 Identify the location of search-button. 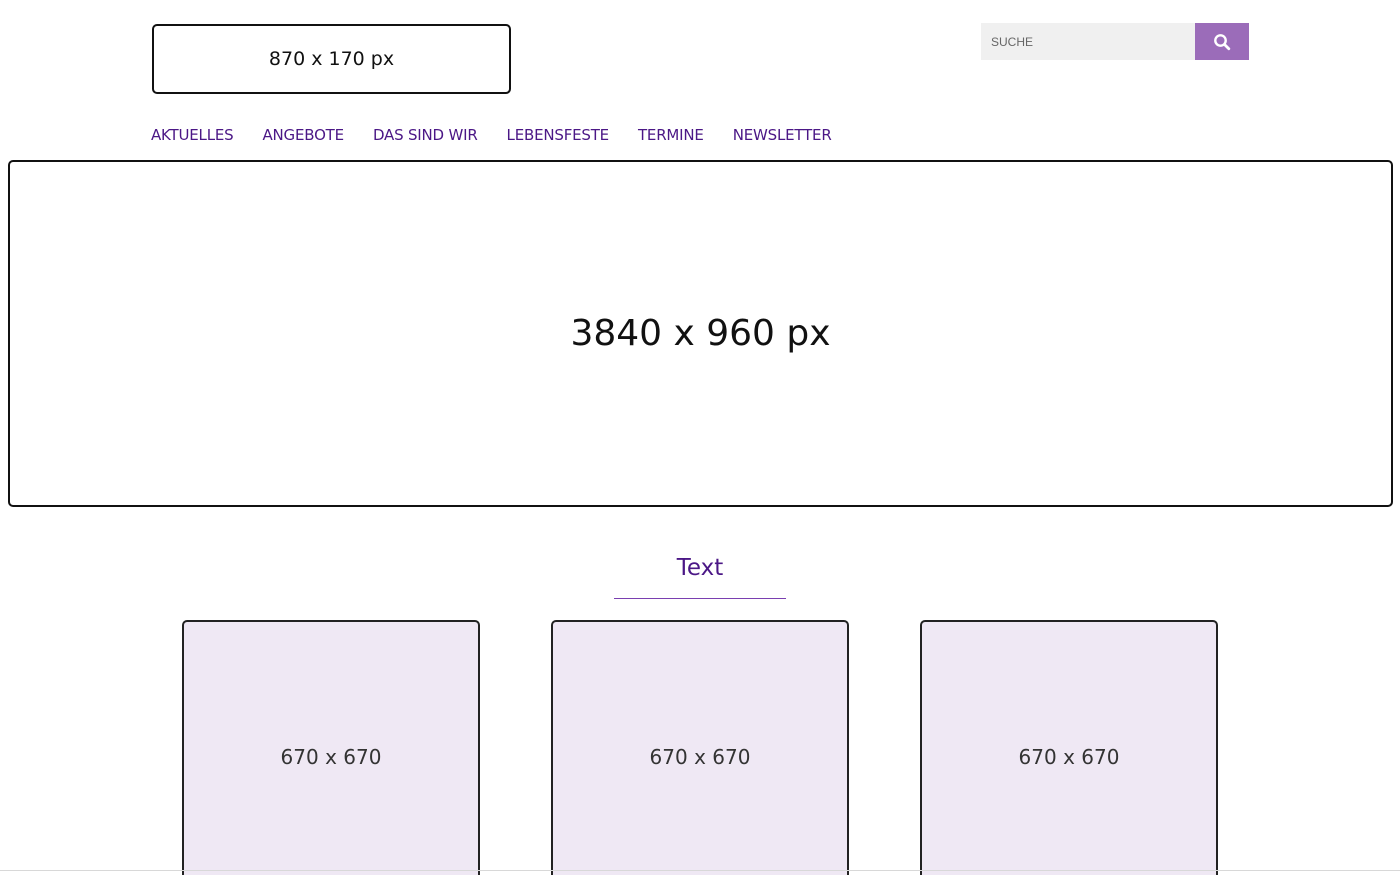
(1222, 41).